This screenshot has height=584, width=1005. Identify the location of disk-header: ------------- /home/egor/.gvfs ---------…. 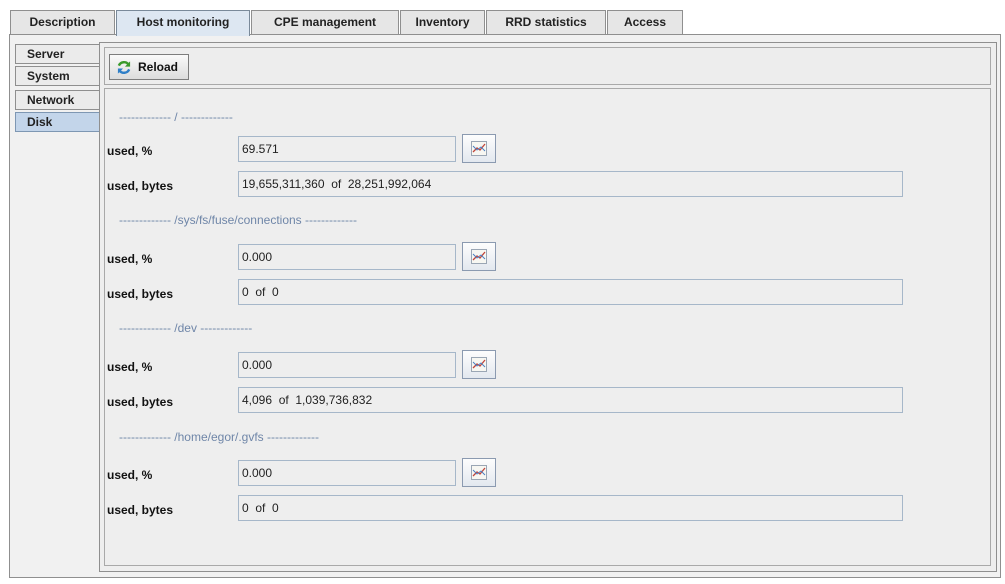
(219, 437).